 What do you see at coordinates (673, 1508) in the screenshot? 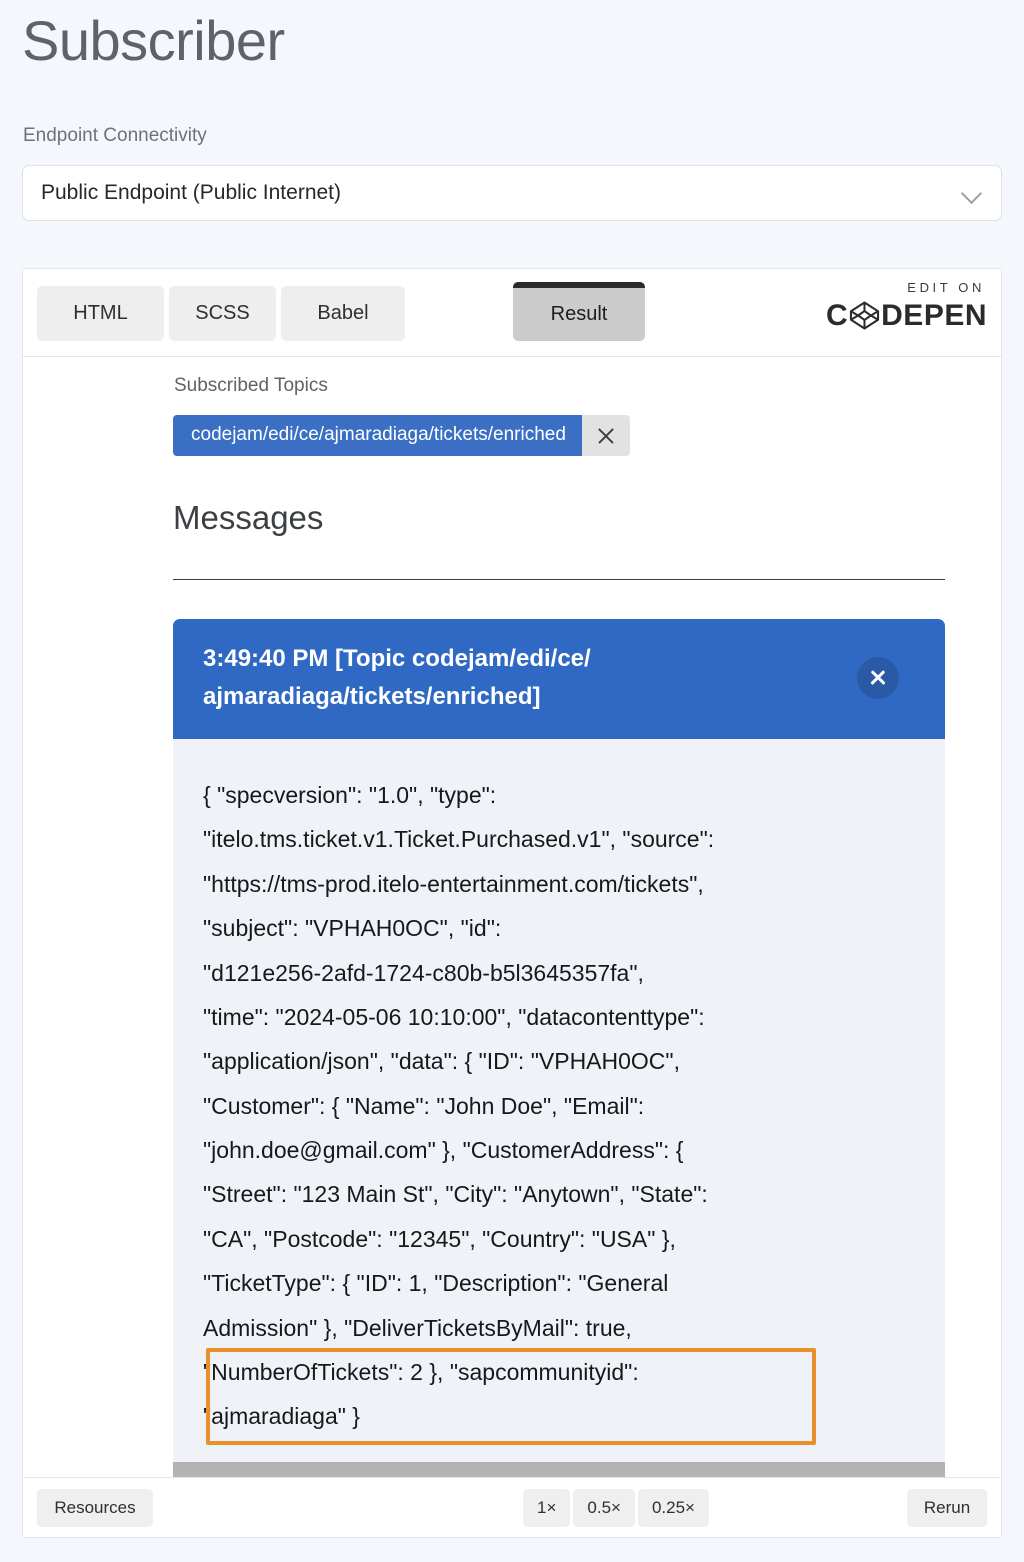
I see `zoom-0.25x-button: 0.25×` at bounding box center [673, 1508].